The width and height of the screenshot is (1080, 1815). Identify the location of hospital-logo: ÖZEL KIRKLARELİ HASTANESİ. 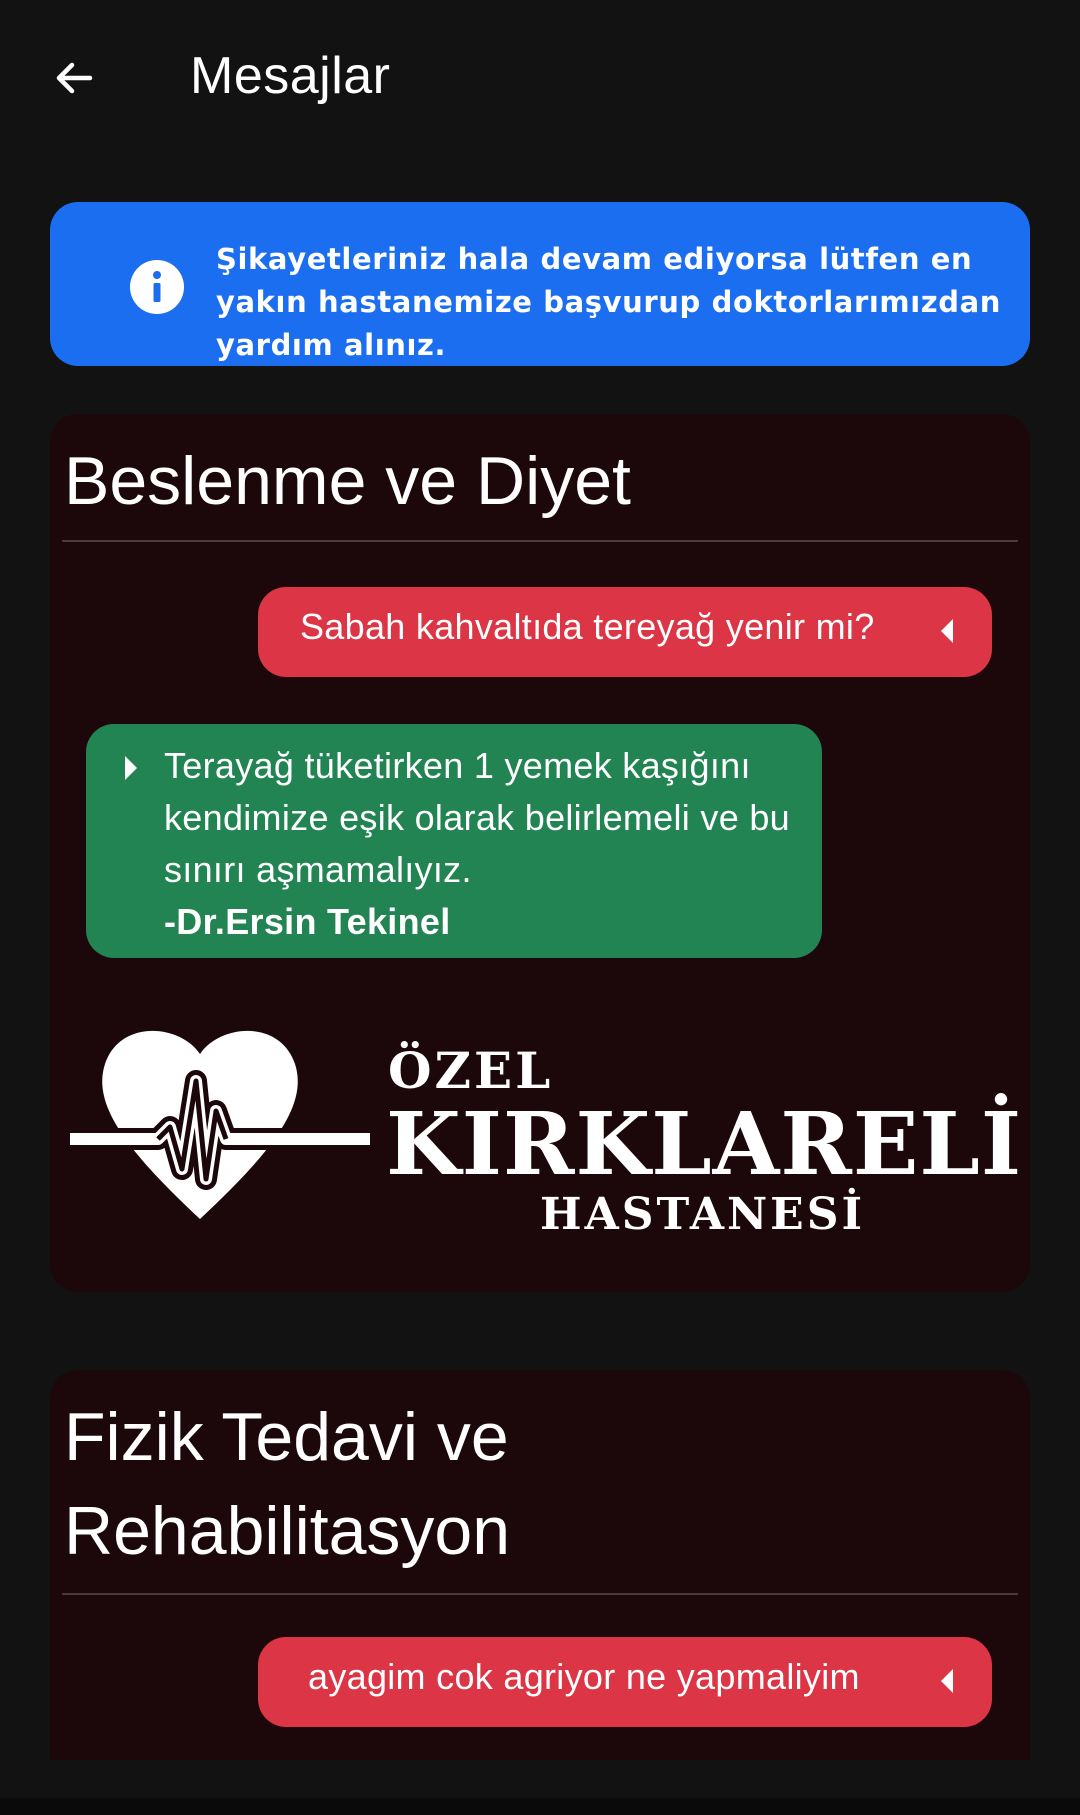
(545, 1134).